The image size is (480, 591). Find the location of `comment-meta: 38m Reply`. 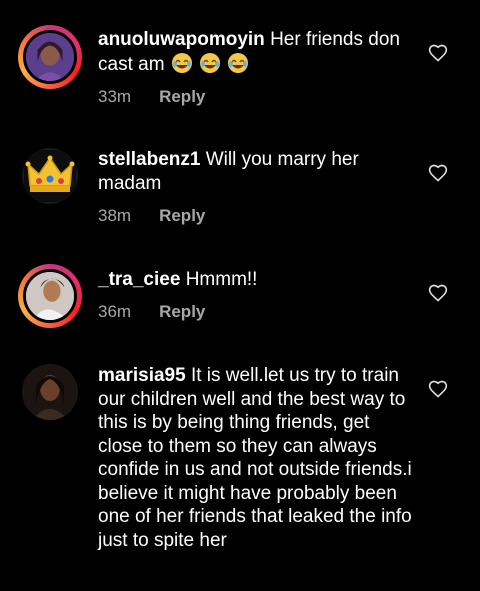

comment-meta: 38m Reply is located at coordinates (151, 216).